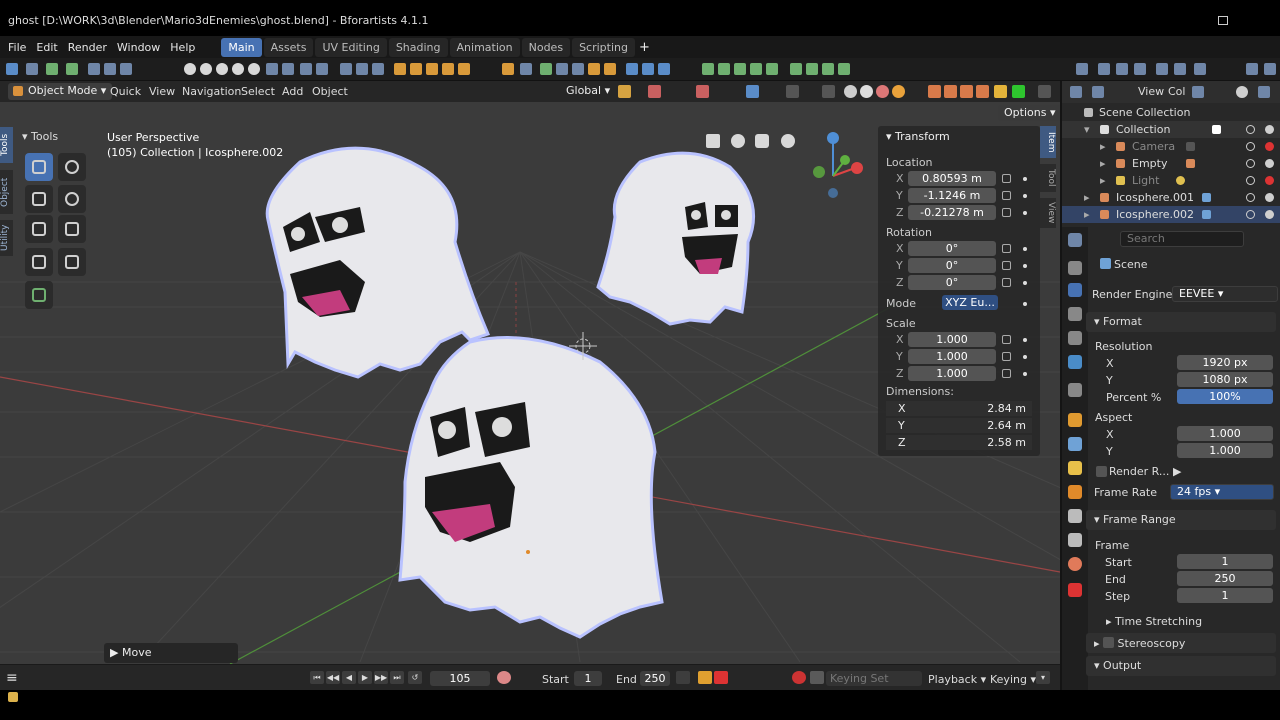 The image size is (1280, 720). What do you see at coordinates (1225, 561) in the screenshot?
I see `frame-start-field: 1` at bounding box center [1225, 561].